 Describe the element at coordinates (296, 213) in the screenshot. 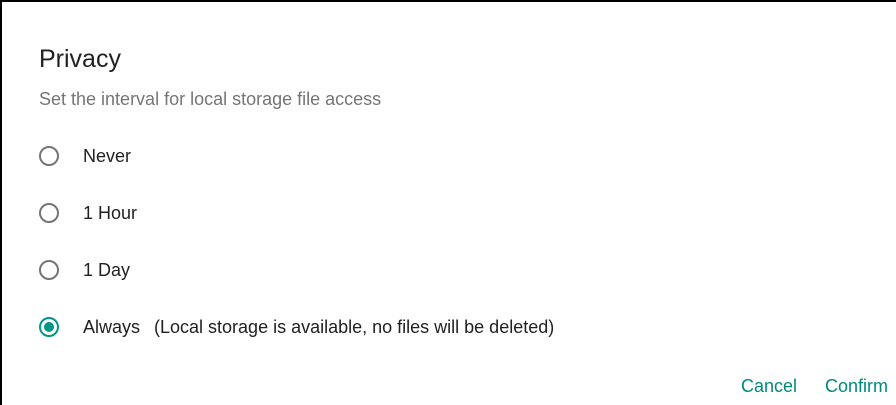

I see `option-1-hour: 1 Hour` at that location.